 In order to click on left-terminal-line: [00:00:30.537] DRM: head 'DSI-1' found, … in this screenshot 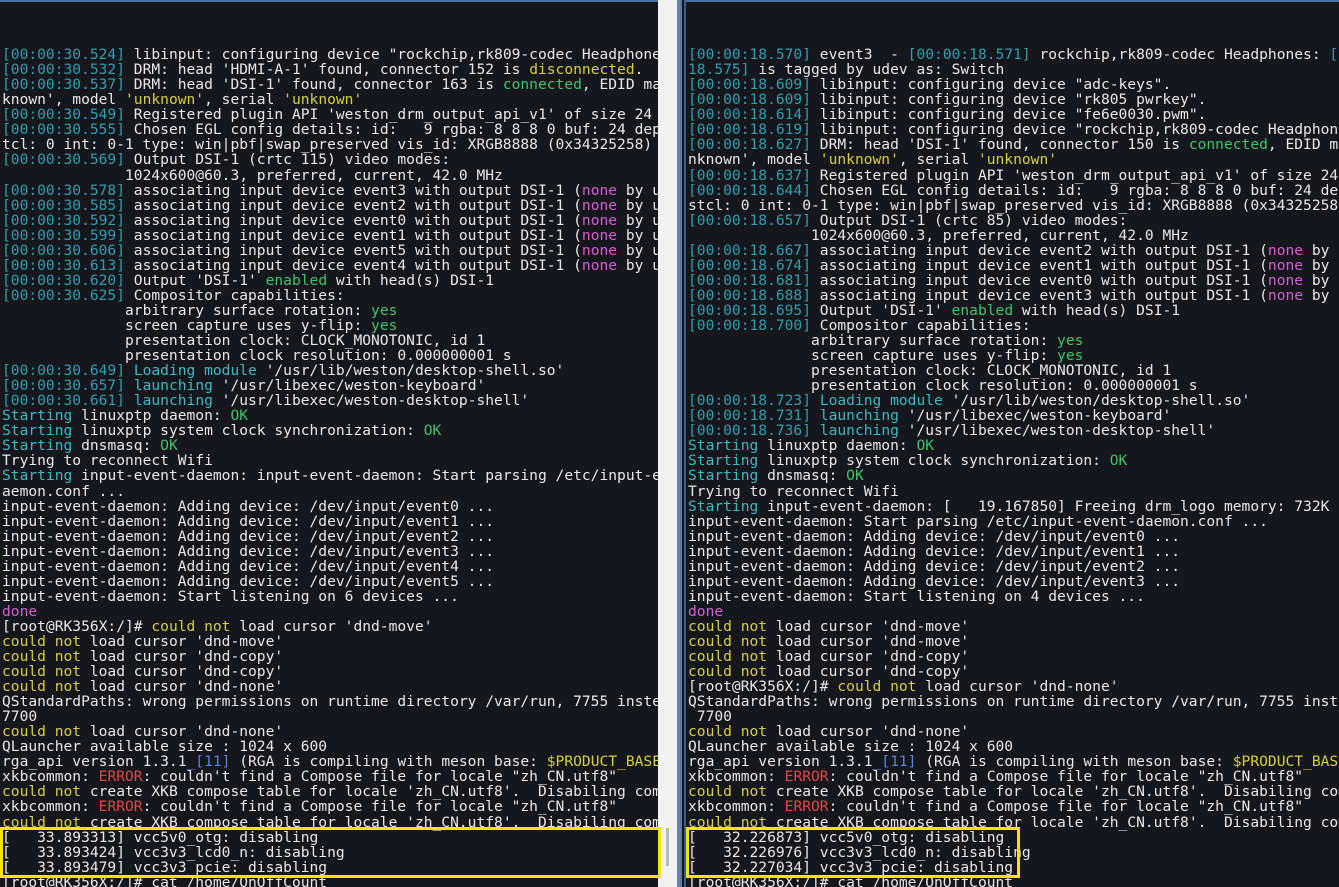, I will do `click(329, 84)`.